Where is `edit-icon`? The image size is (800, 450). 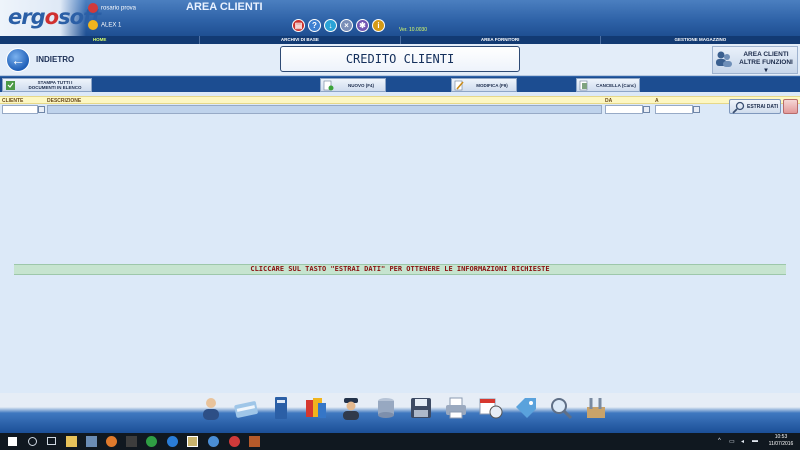 edit-icon is located at coordinates (459, 85).